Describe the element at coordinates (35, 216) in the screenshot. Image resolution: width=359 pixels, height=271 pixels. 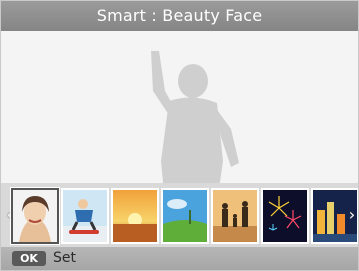
I see `scene-thumb-beauty-face` at that location.